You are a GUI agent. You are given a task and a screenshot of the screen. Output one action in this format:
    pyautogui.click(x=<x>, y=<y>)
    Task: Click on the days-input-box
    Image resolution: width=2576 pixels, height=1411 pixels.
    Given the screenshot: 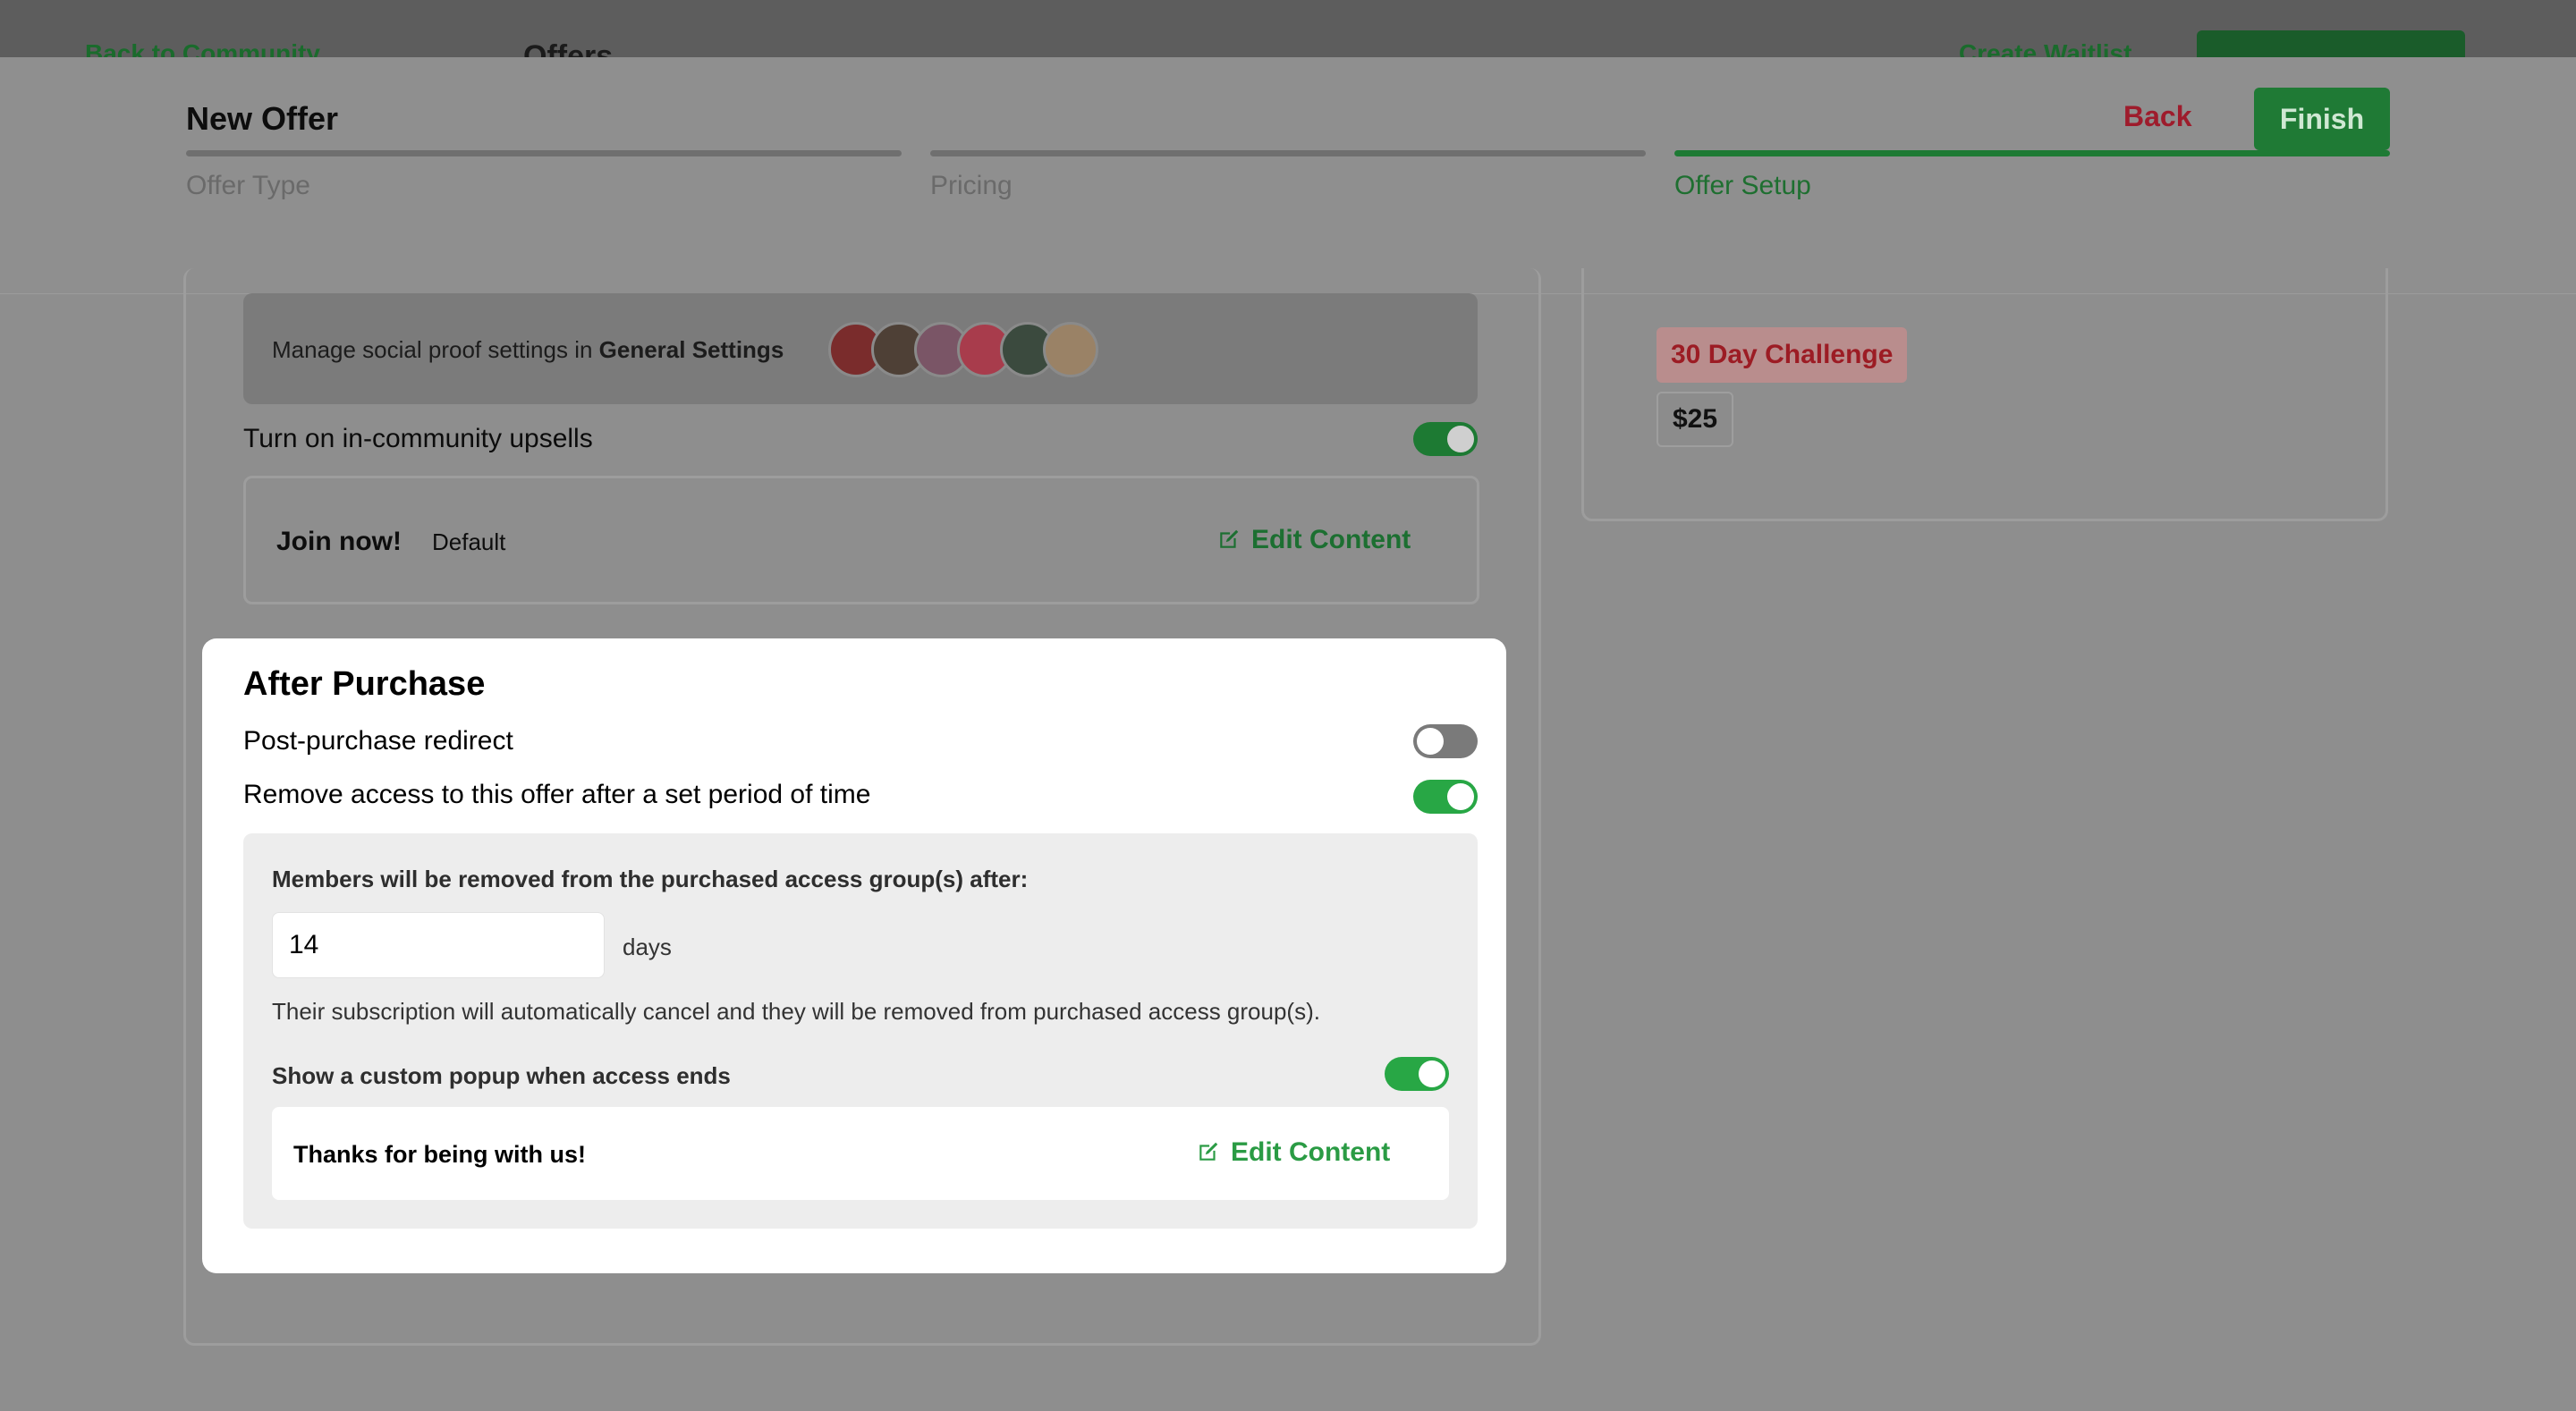 What is the action you would take?
    pyautogui.click(x=438, y=945)
    